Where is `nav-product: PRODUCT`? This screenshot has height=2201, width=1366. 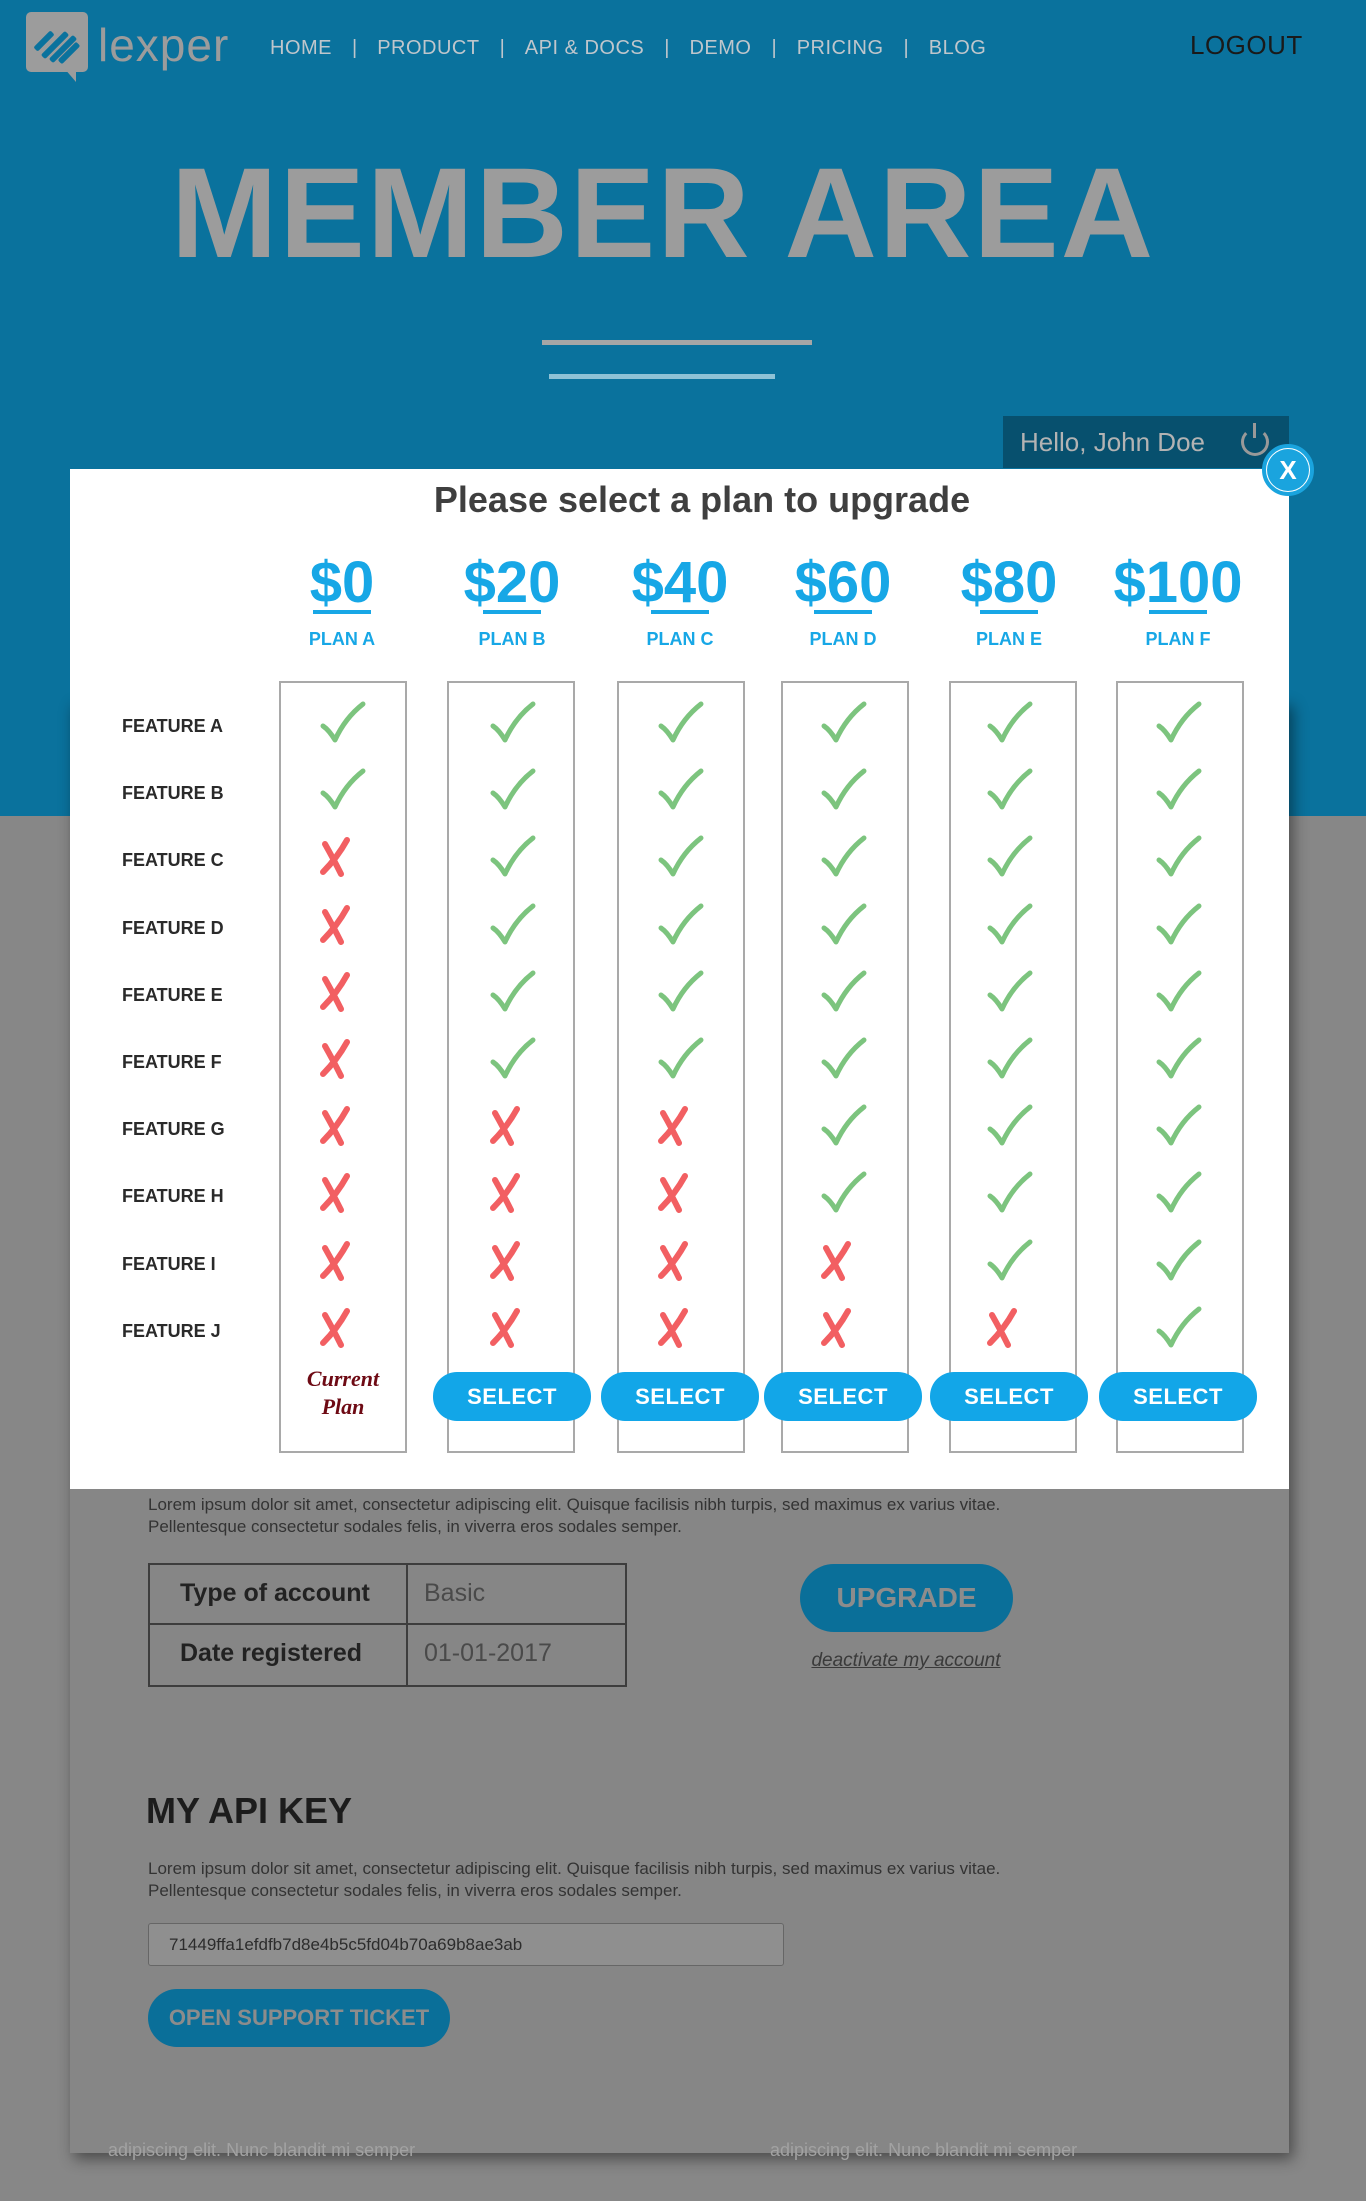
nav-product: PRODUCT is located at coordinates (428, 48).